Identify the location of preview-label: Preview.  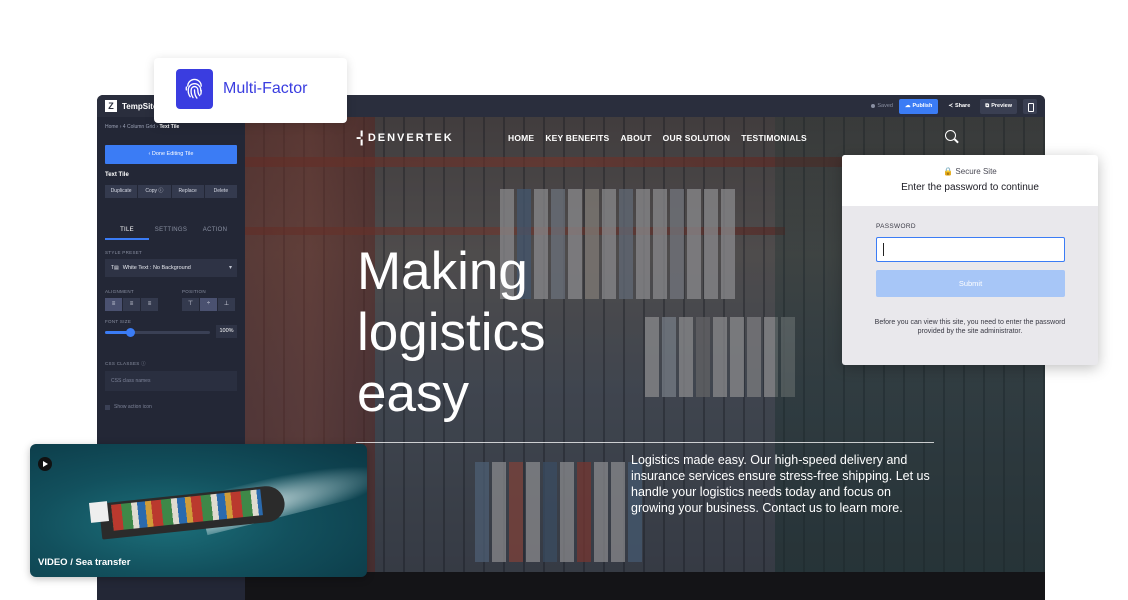
(1001, 106).